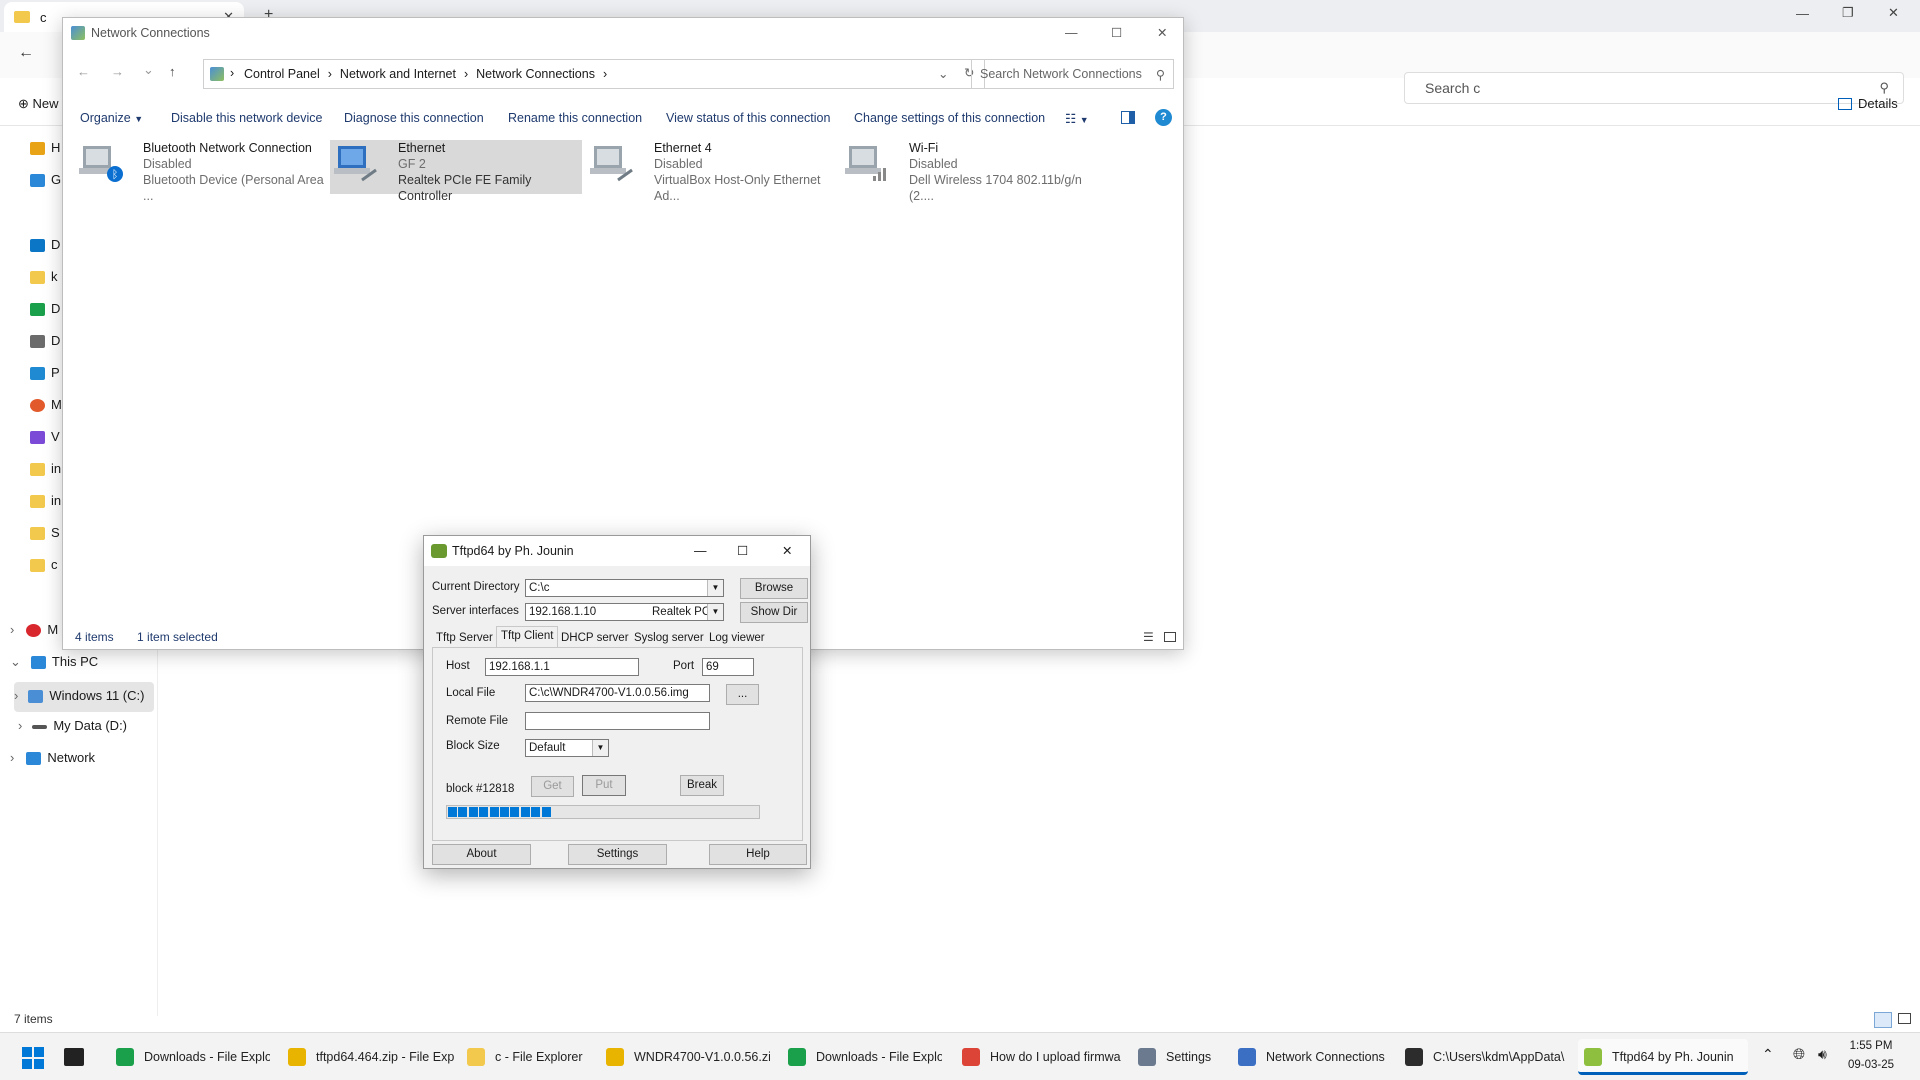 The height and width of the screenshot is (1080, 1920). Describe the element at coordinates (33, 1058) in the screenshot. I see `start-windows-icon` at that location.